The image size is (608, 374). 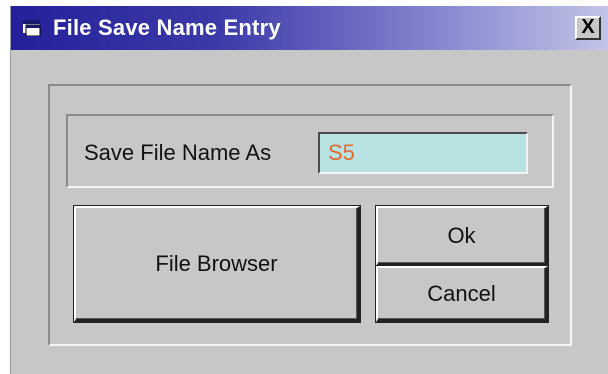 I want to click on ok-button: Ok, so click(x=462, y=236).